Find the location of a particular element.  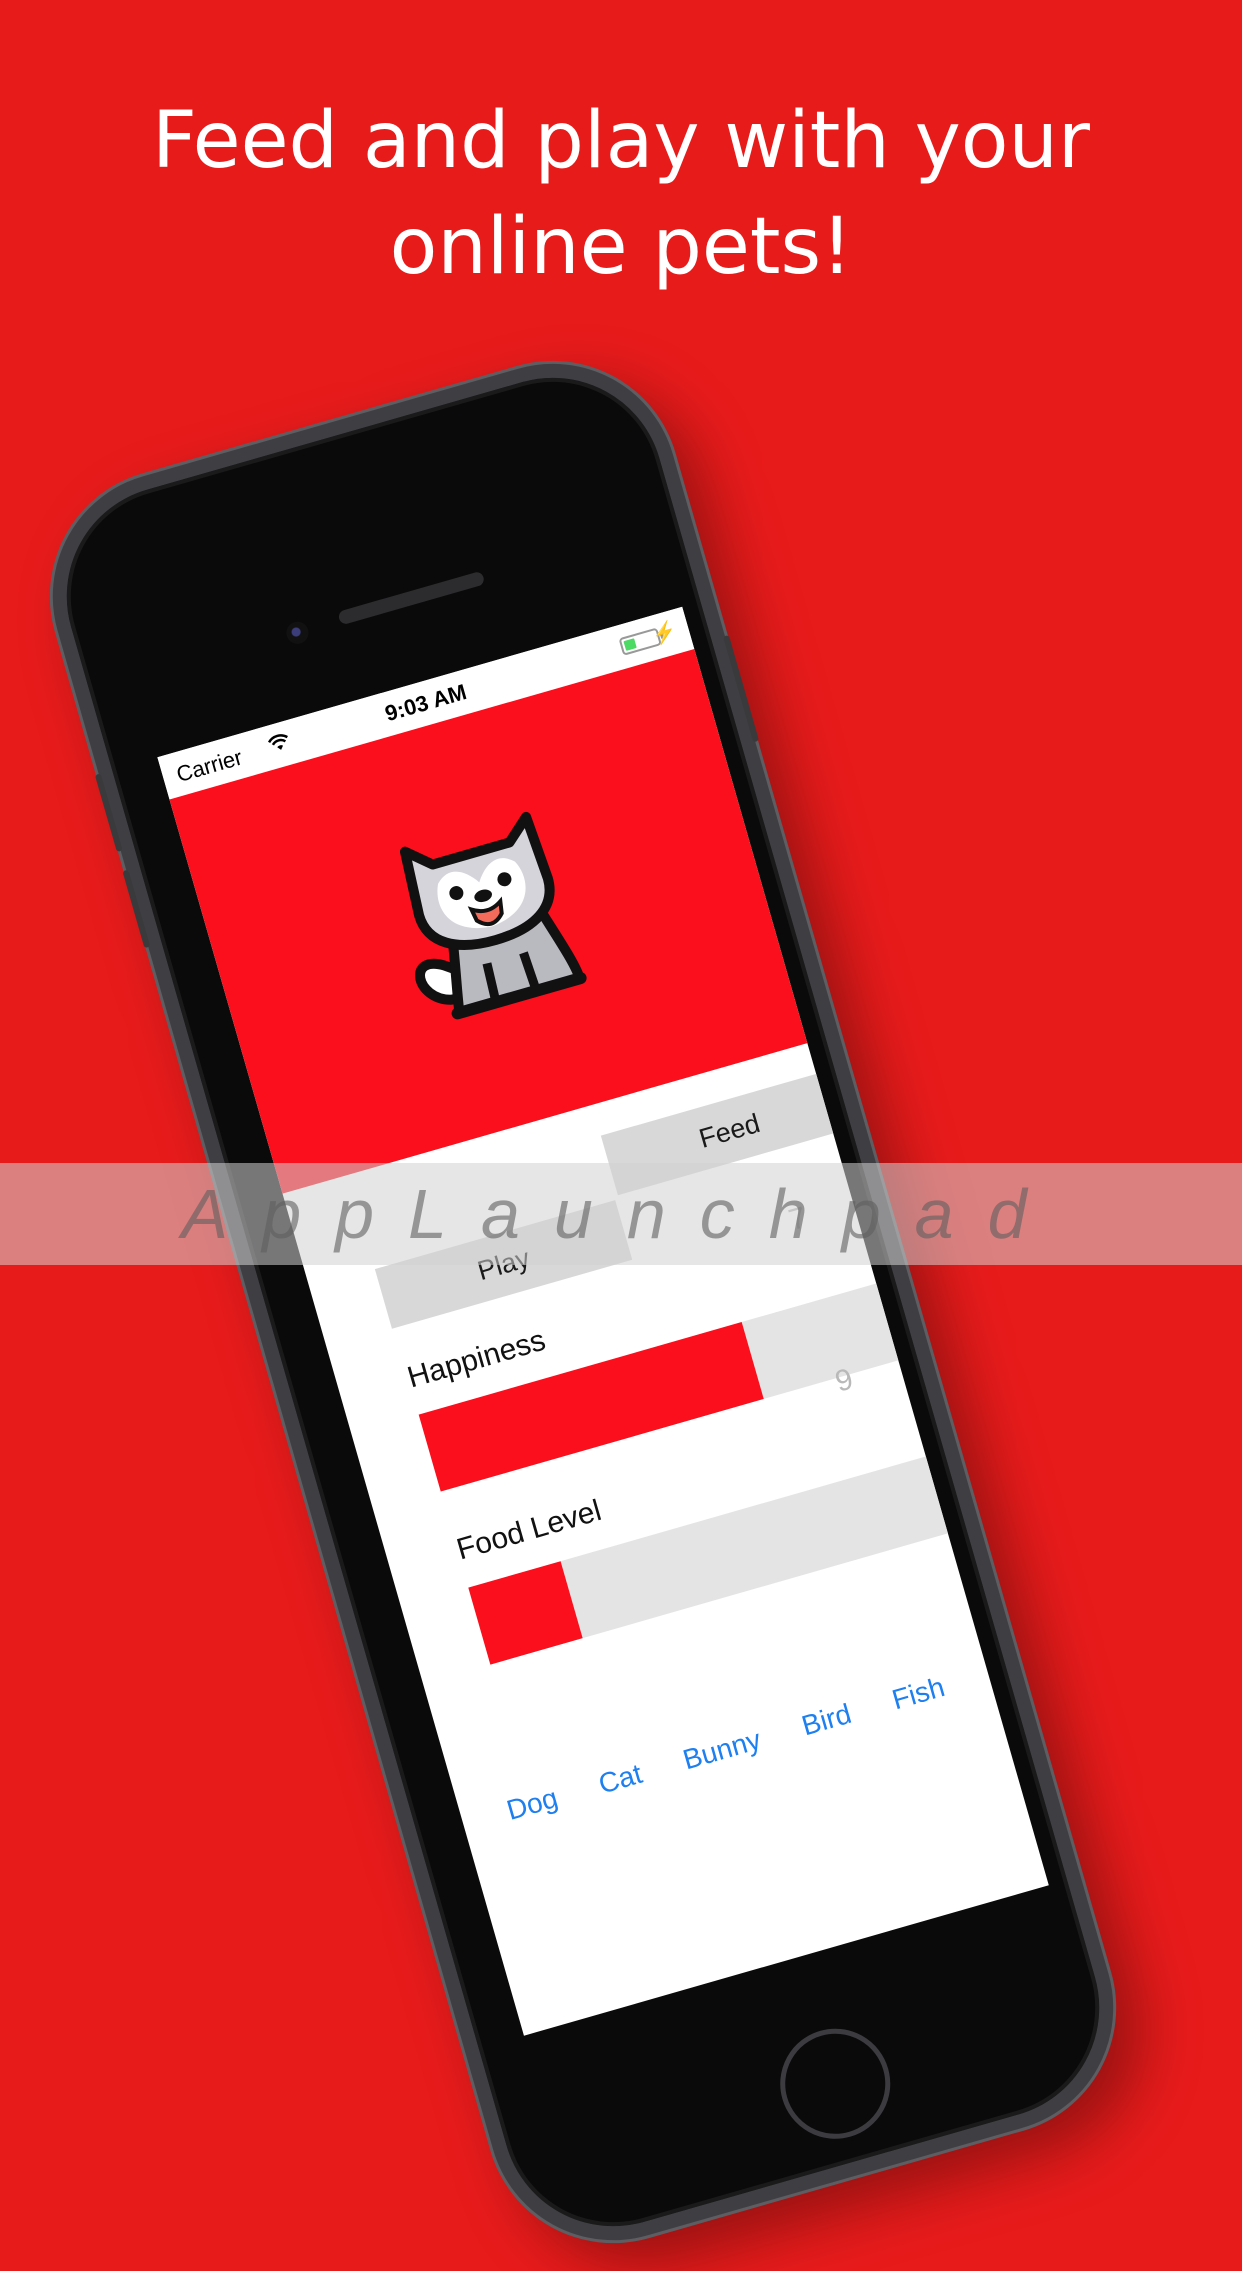

tab-dog: Dog is located at coordinates (532, 1804).